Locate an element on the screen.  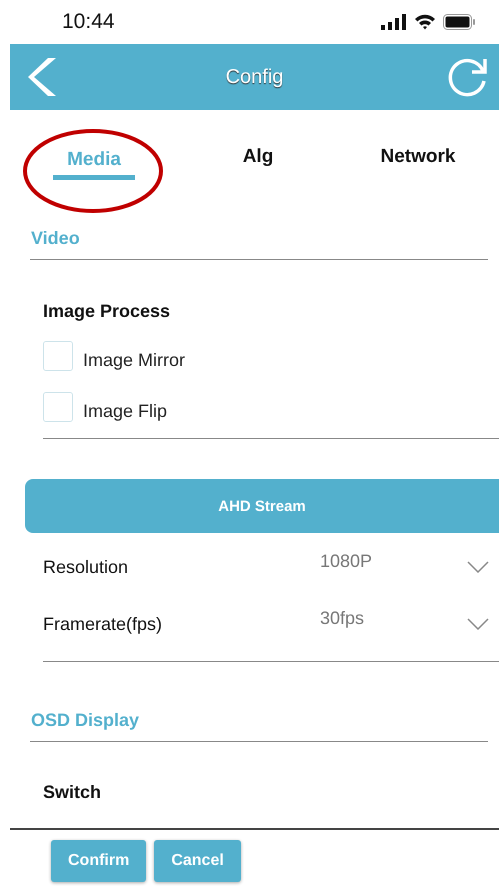
battery-icon is located at coordinates (459, 22).